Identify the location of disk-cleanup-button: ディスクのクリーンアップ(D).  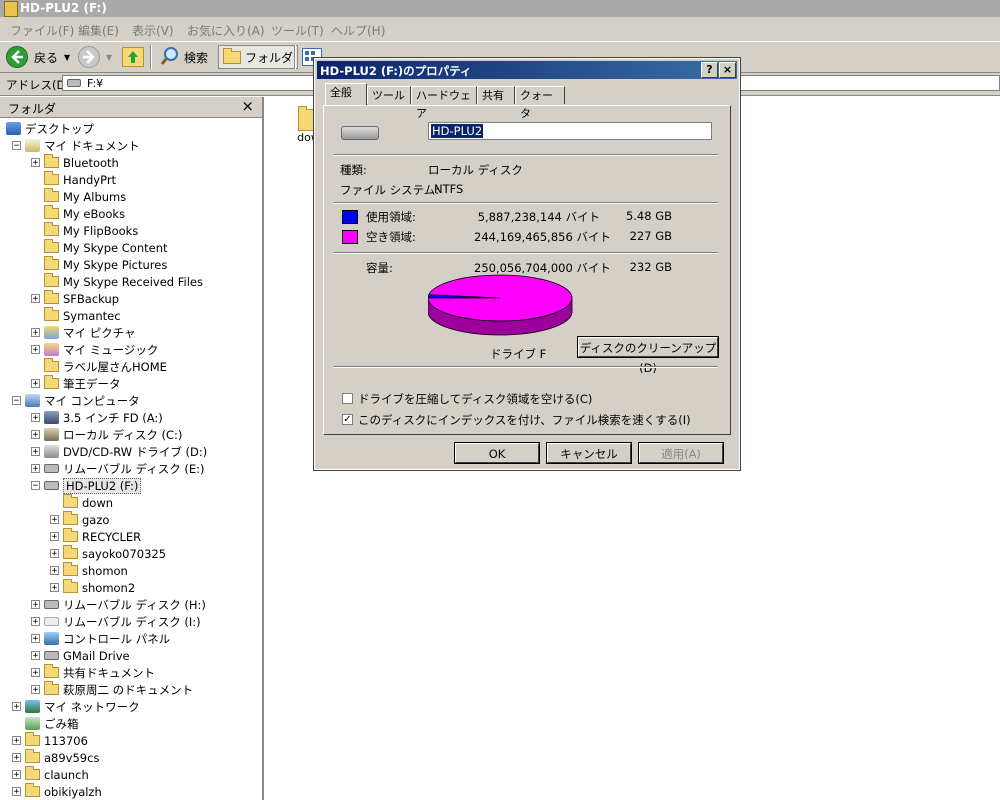
(648, 355).